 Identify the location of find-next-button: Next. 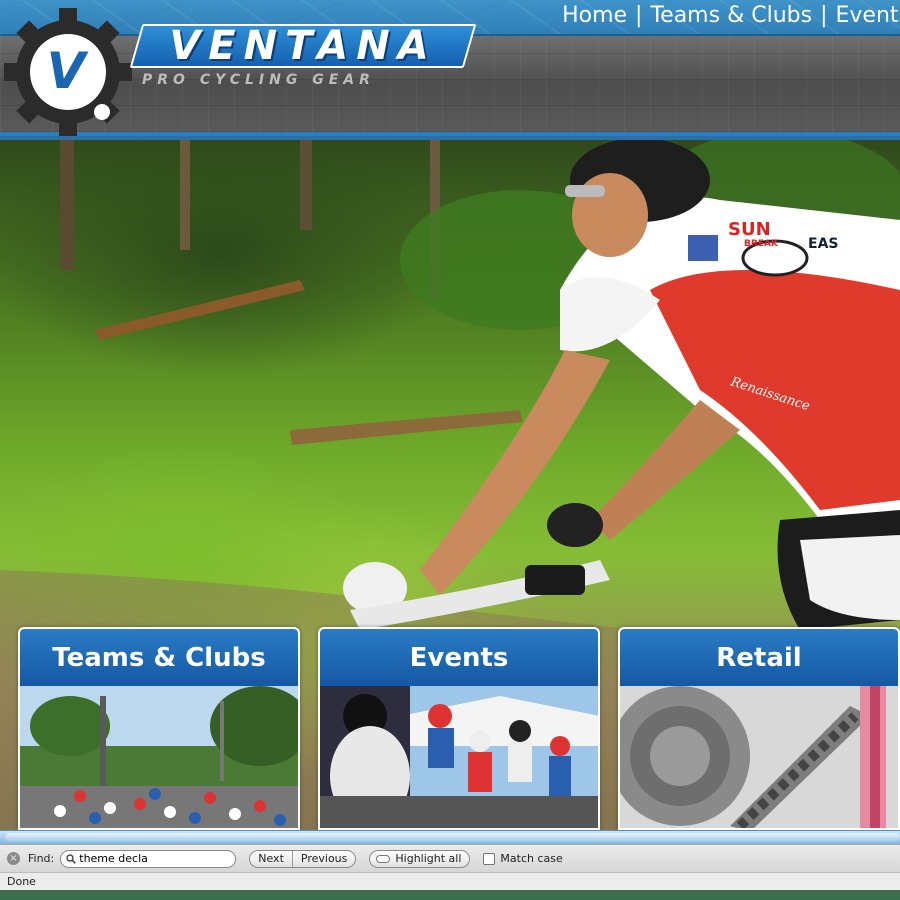
(271, 859).